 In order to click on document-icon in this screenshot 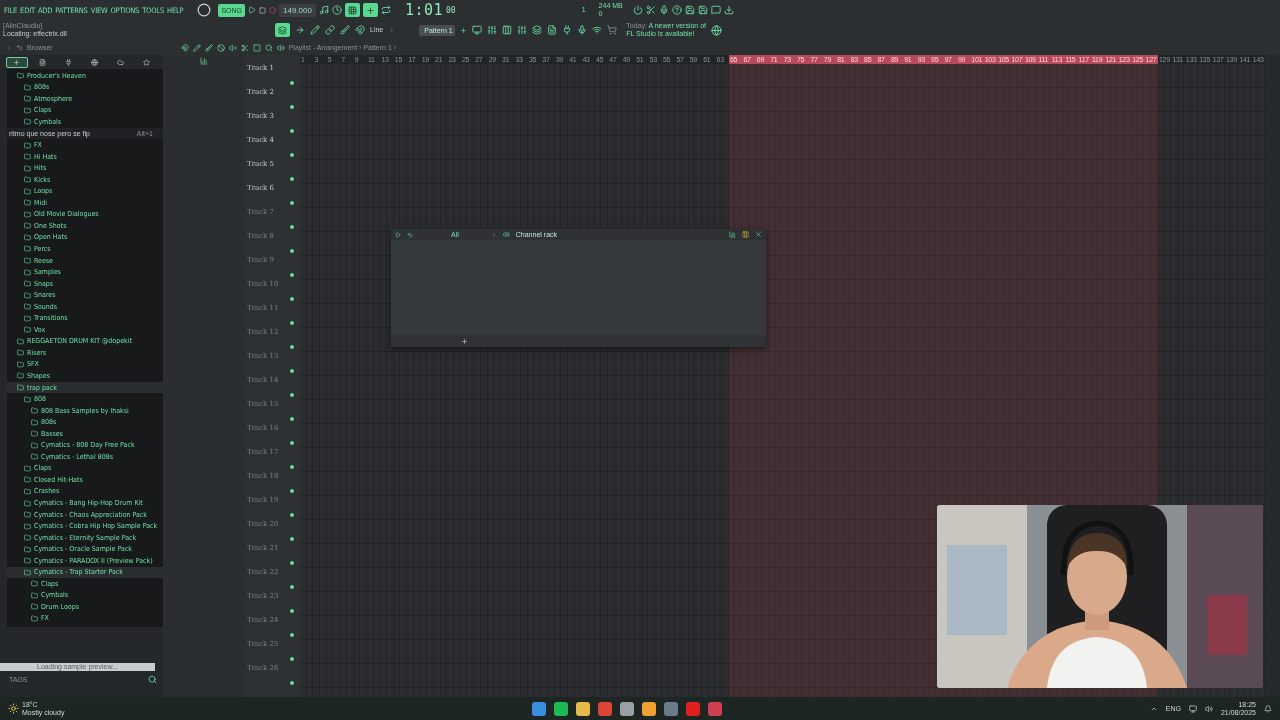, I will do `click(552, 30)`.